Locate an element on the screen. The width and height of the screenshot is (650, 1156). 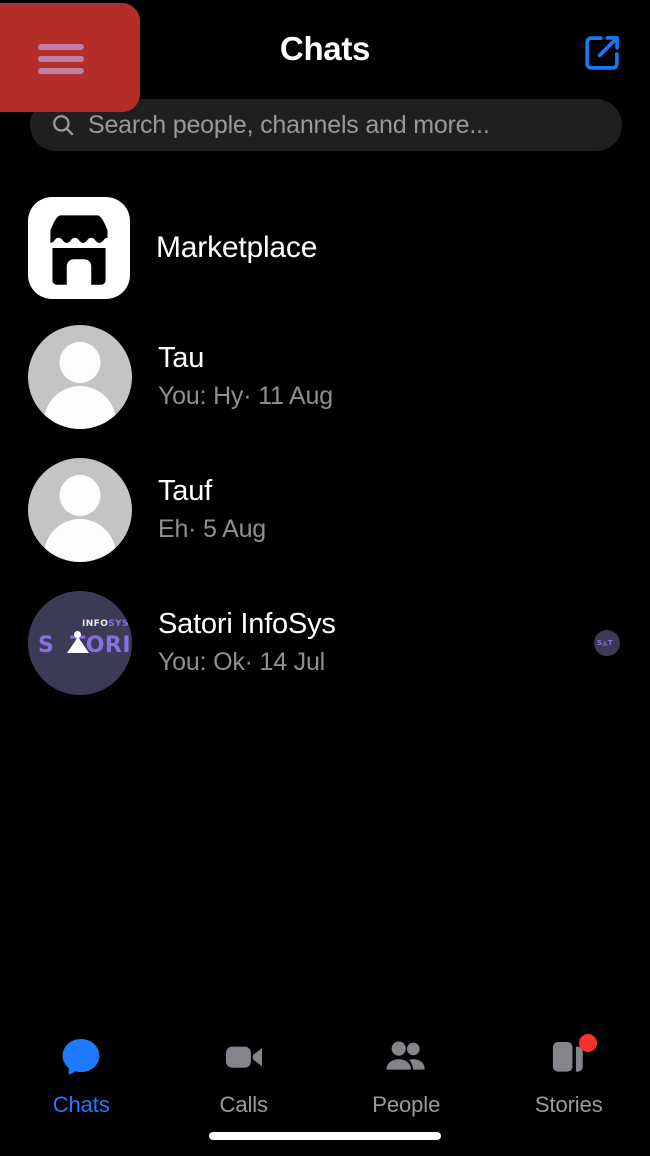
chat-name: Satori InfoSys is located at coordinates (247, 623).